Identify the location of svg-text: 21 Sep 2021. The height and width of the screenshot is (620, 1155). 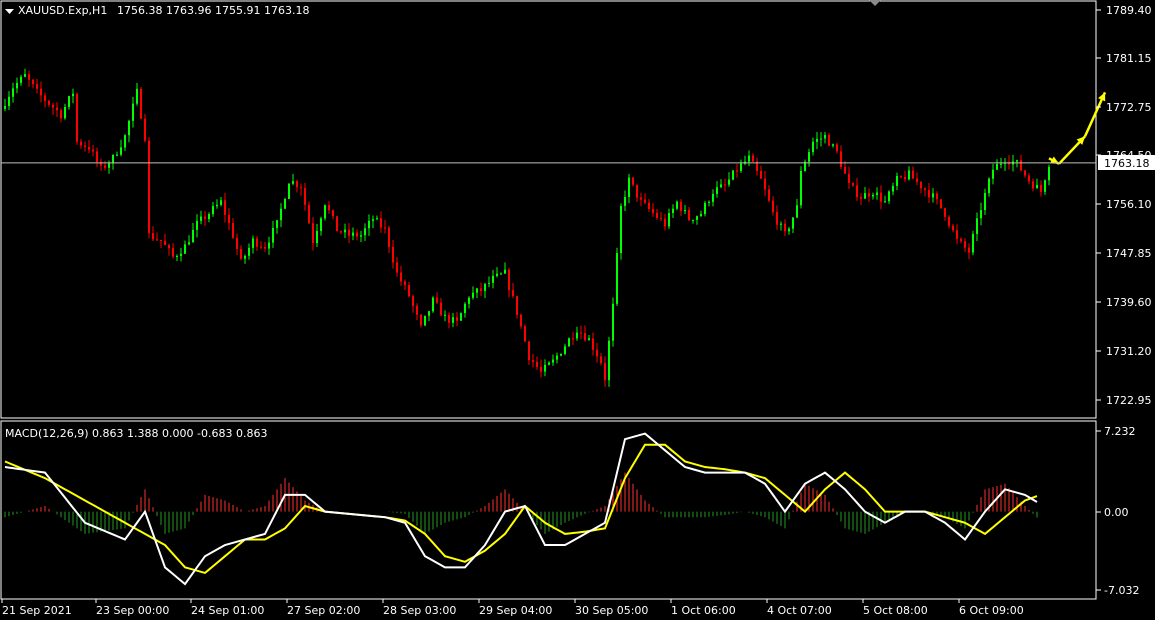
(37, 610).